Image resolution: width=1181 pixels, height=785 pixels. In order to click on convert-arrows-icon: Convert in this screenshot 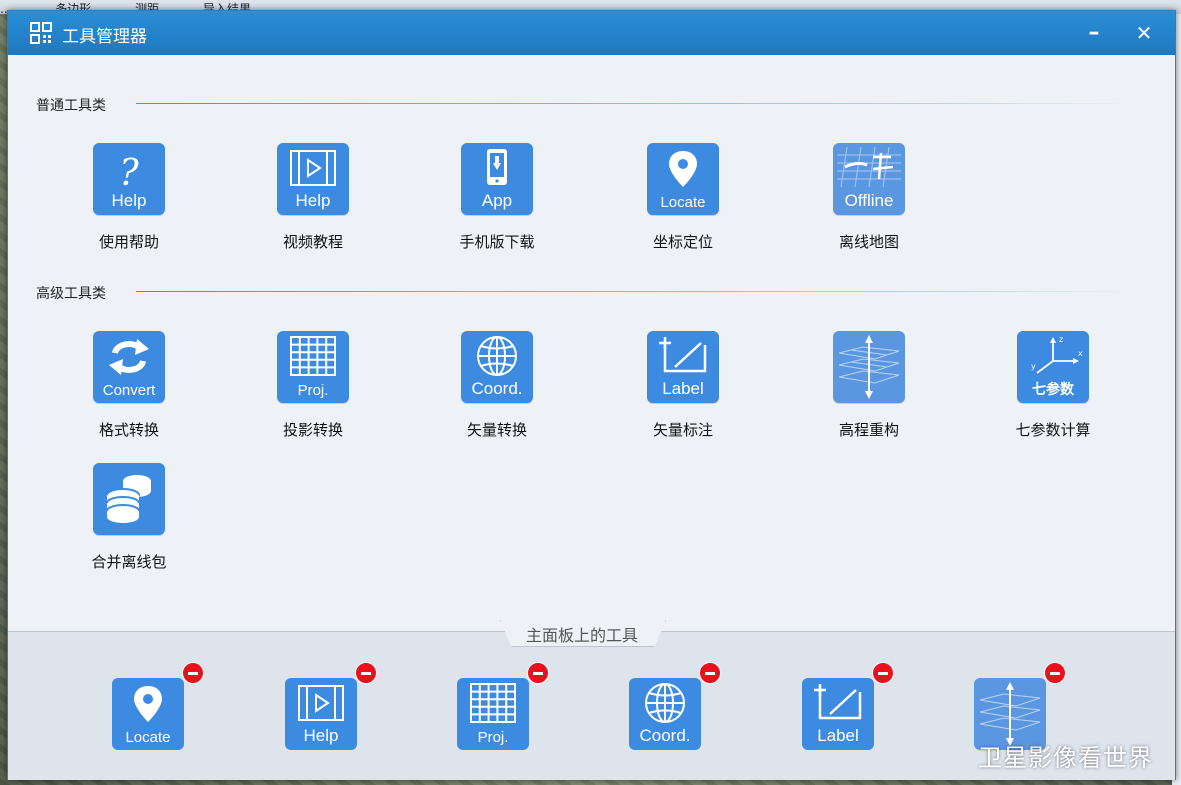, I will do `click(129, 367)`.